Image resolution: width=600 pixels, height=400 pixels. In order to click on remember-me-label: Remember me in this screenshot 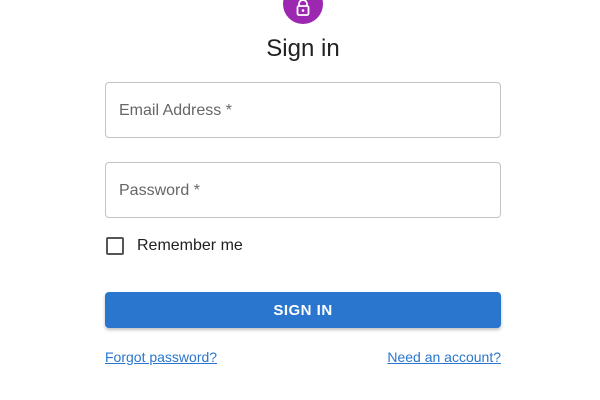, I will do `click(190, 246)`.